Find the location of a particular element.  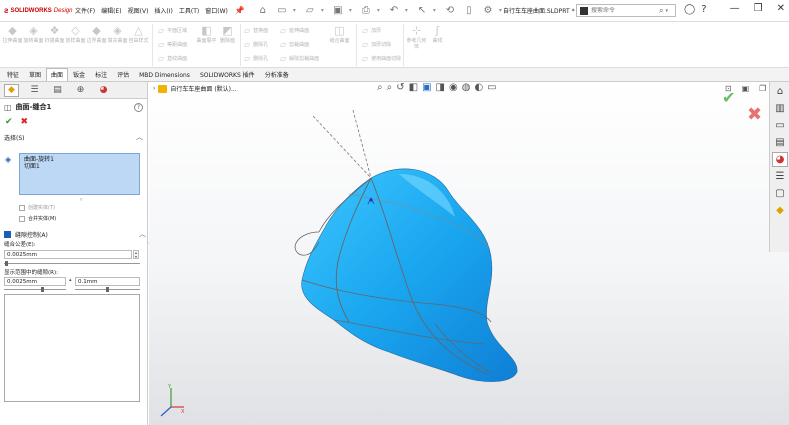

view-palette-icon: ▤ is located at coordinates (780, 142).